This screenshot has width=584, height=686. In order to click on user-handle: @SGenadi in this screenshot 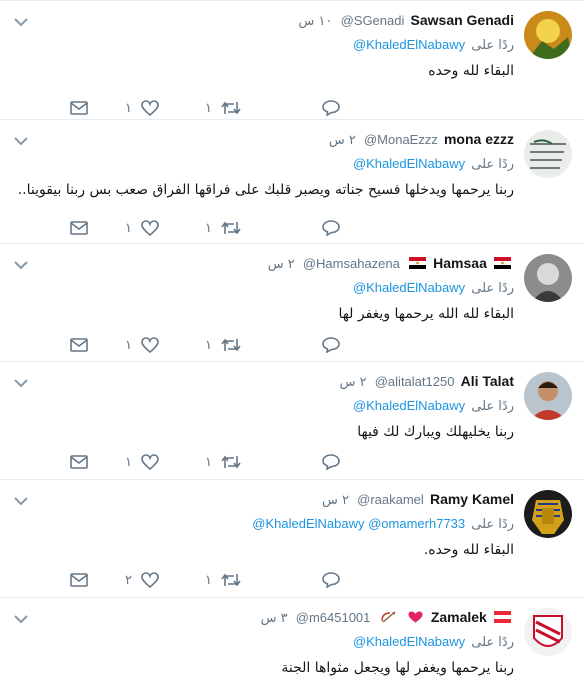, I will do `click(373, 20)`.